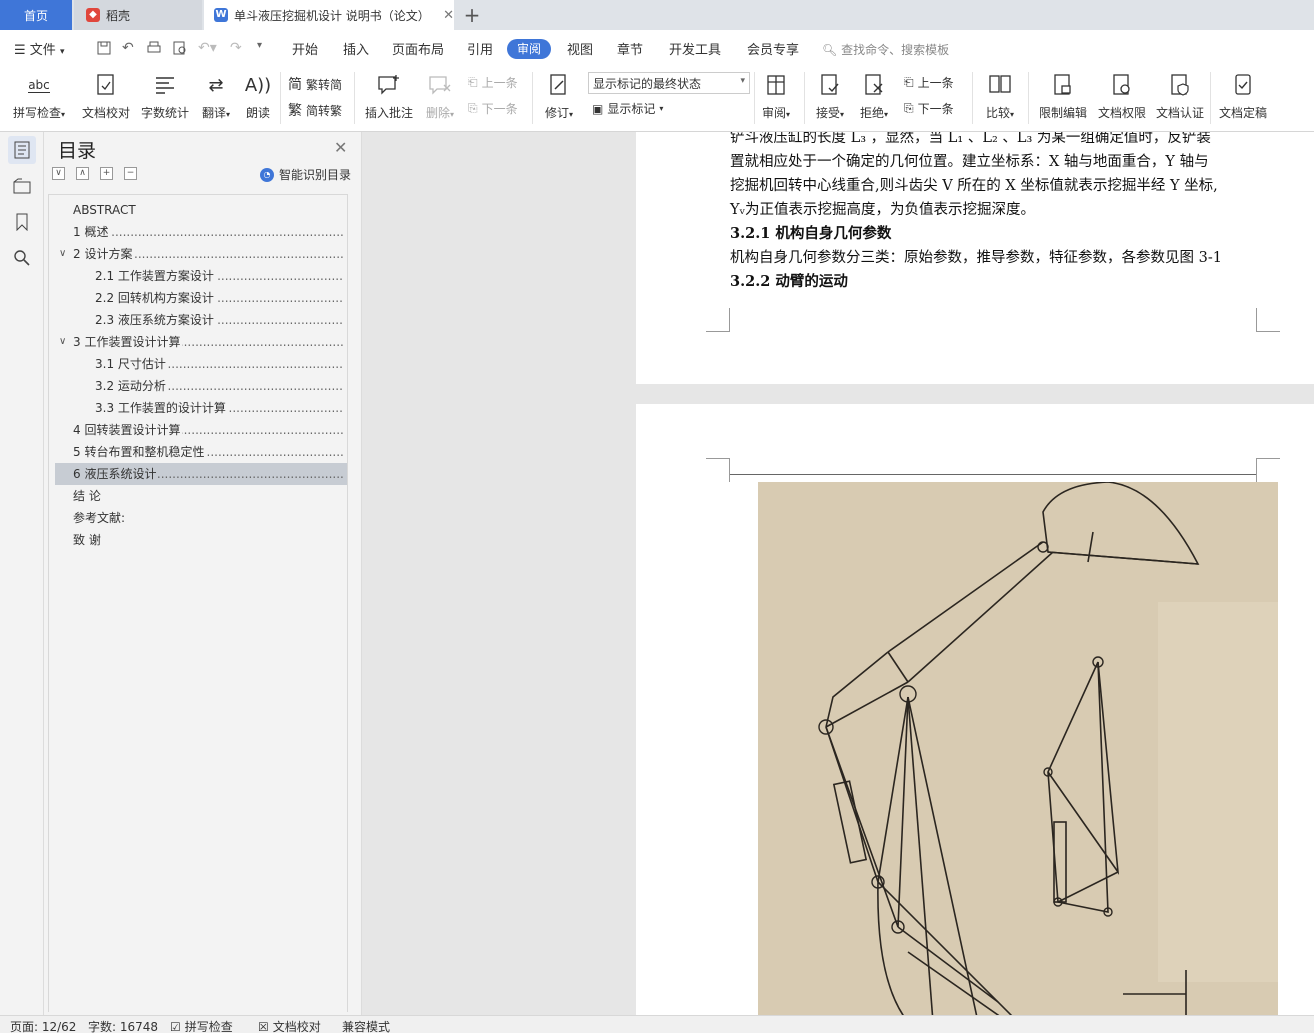 This screenshot has width=1314, height=1033. I want to click on nav-icon-strip, so click(22, 573).